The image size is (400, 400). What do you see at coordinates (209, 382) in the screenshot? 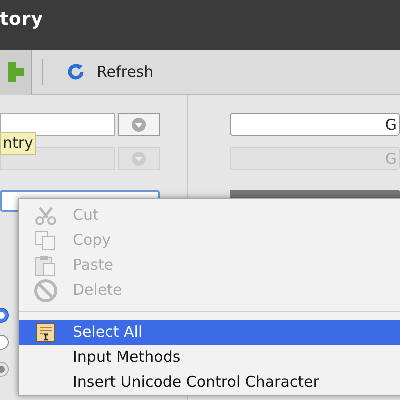
I see `menu-item: Insert Unicode Control Character` at bounding box center [209, 382].